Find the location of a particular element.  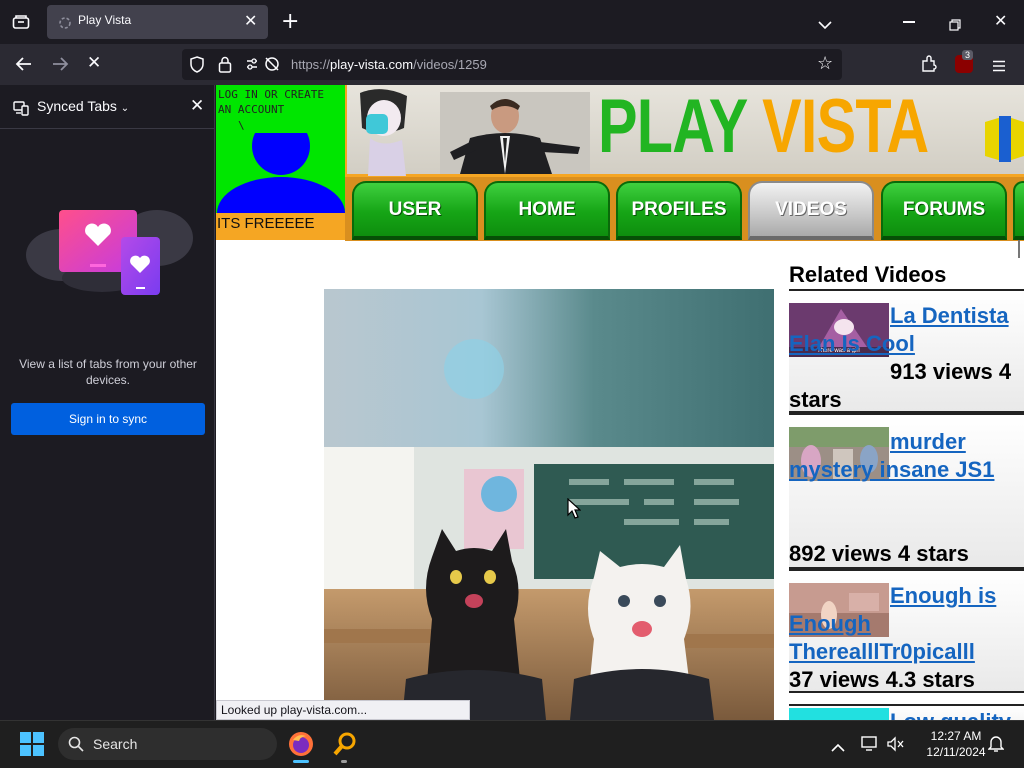

login-link: LOG IN OR CREATE AN ACCOUNT is located at coordinates (280, 102).